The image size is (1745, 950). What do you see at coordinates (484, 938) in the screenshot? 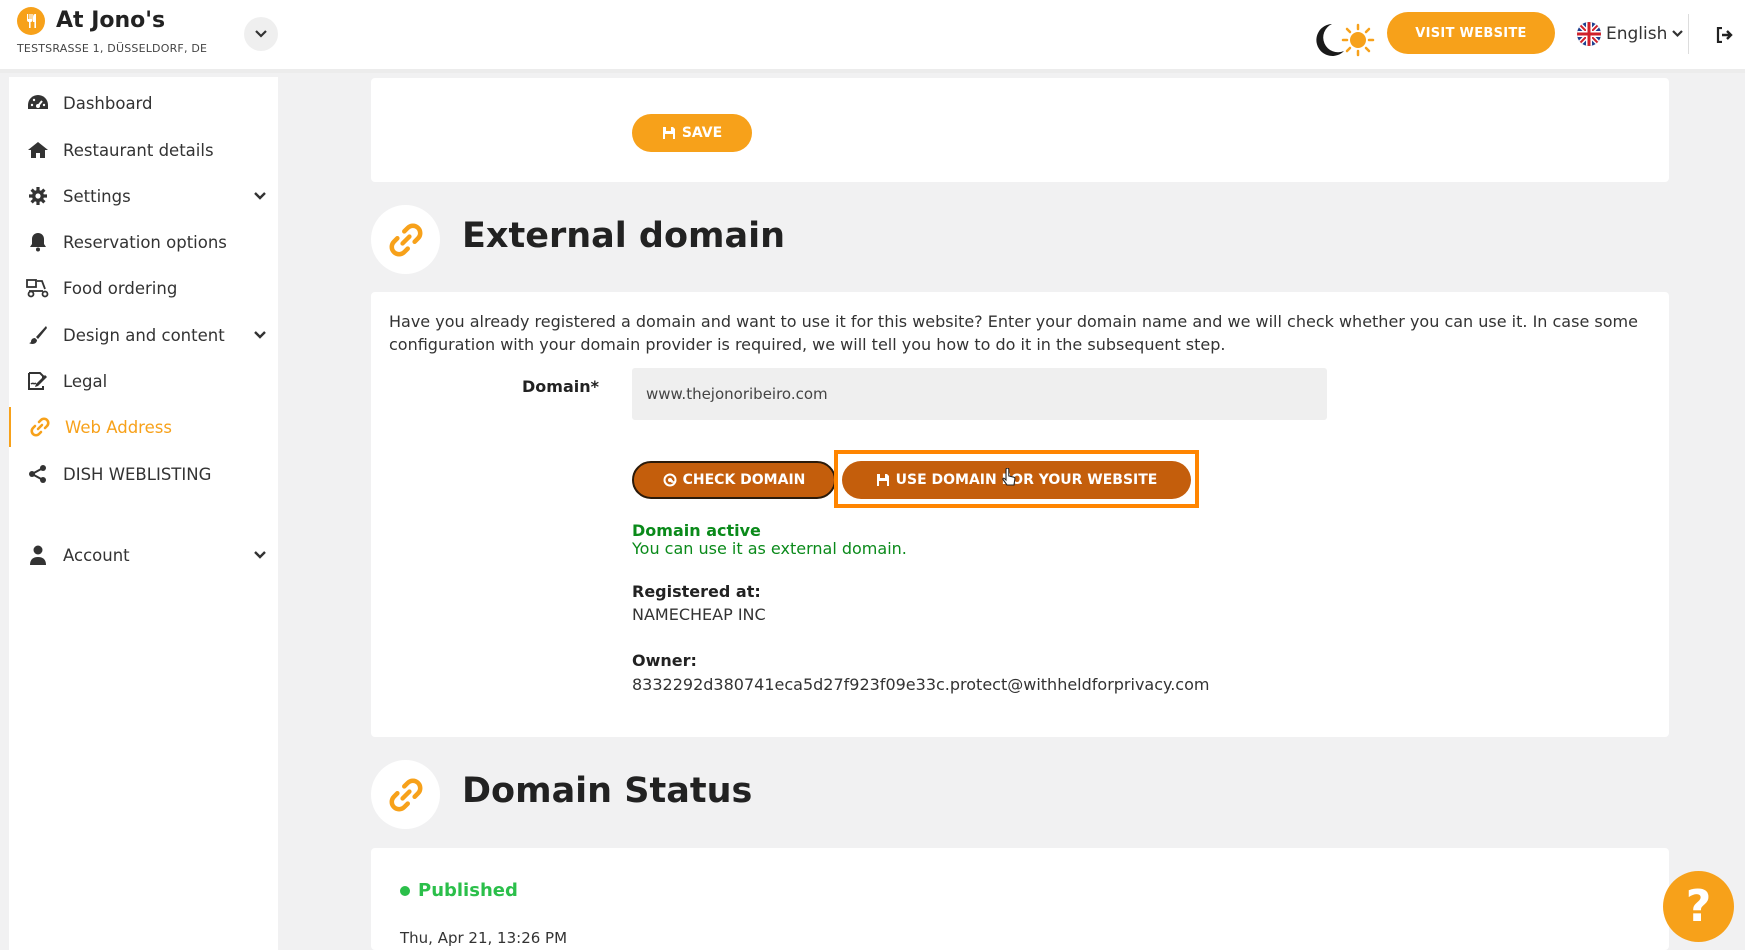
I see `published-date: Thu, Apr 21, 13:26 PM` at bounding box center [484, 938].